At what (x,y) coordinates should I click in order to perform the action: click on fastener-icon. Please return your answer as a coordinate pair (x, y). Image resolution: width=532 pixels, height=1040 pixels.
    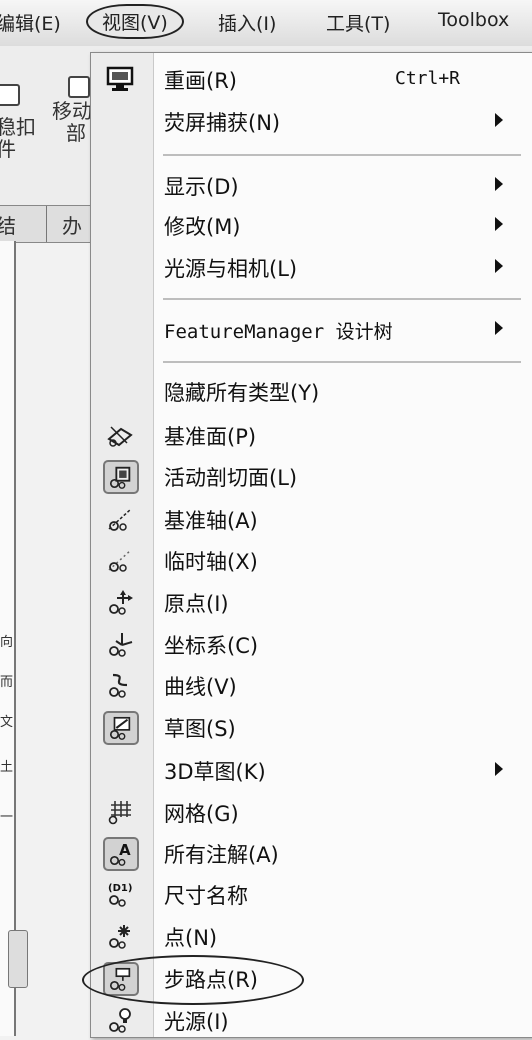
    Looking at the image, I should click on (10, 95).